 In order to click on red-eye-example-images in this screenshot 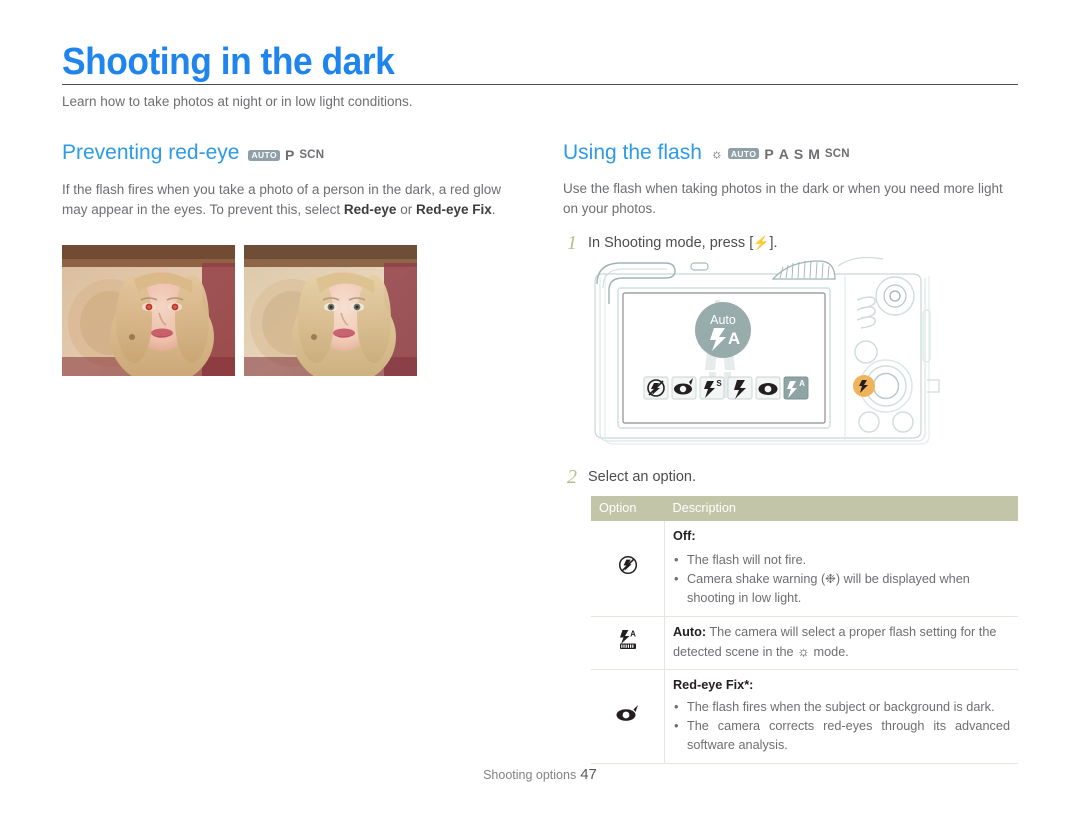, I will do `click(239, 310)`.